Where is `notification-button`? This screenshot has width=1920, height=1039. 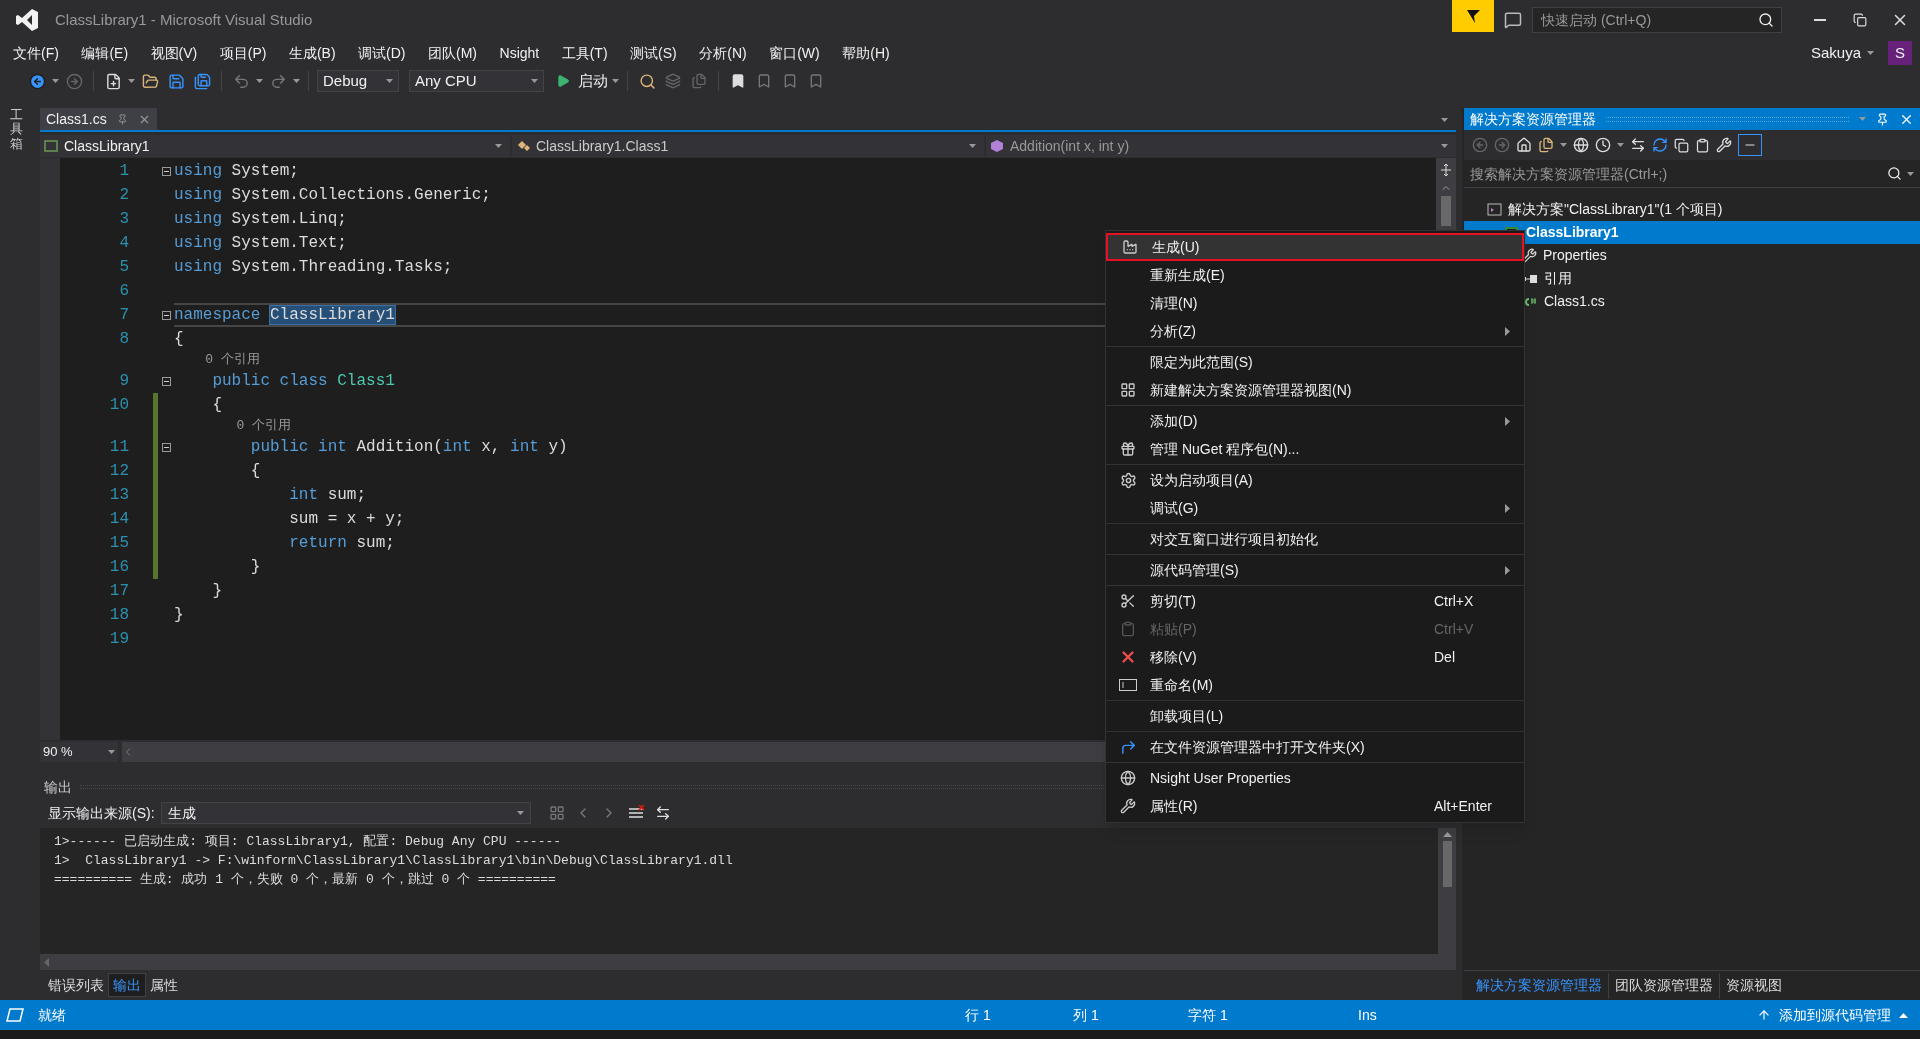 notification-button is located at coordinates (1473, 16).